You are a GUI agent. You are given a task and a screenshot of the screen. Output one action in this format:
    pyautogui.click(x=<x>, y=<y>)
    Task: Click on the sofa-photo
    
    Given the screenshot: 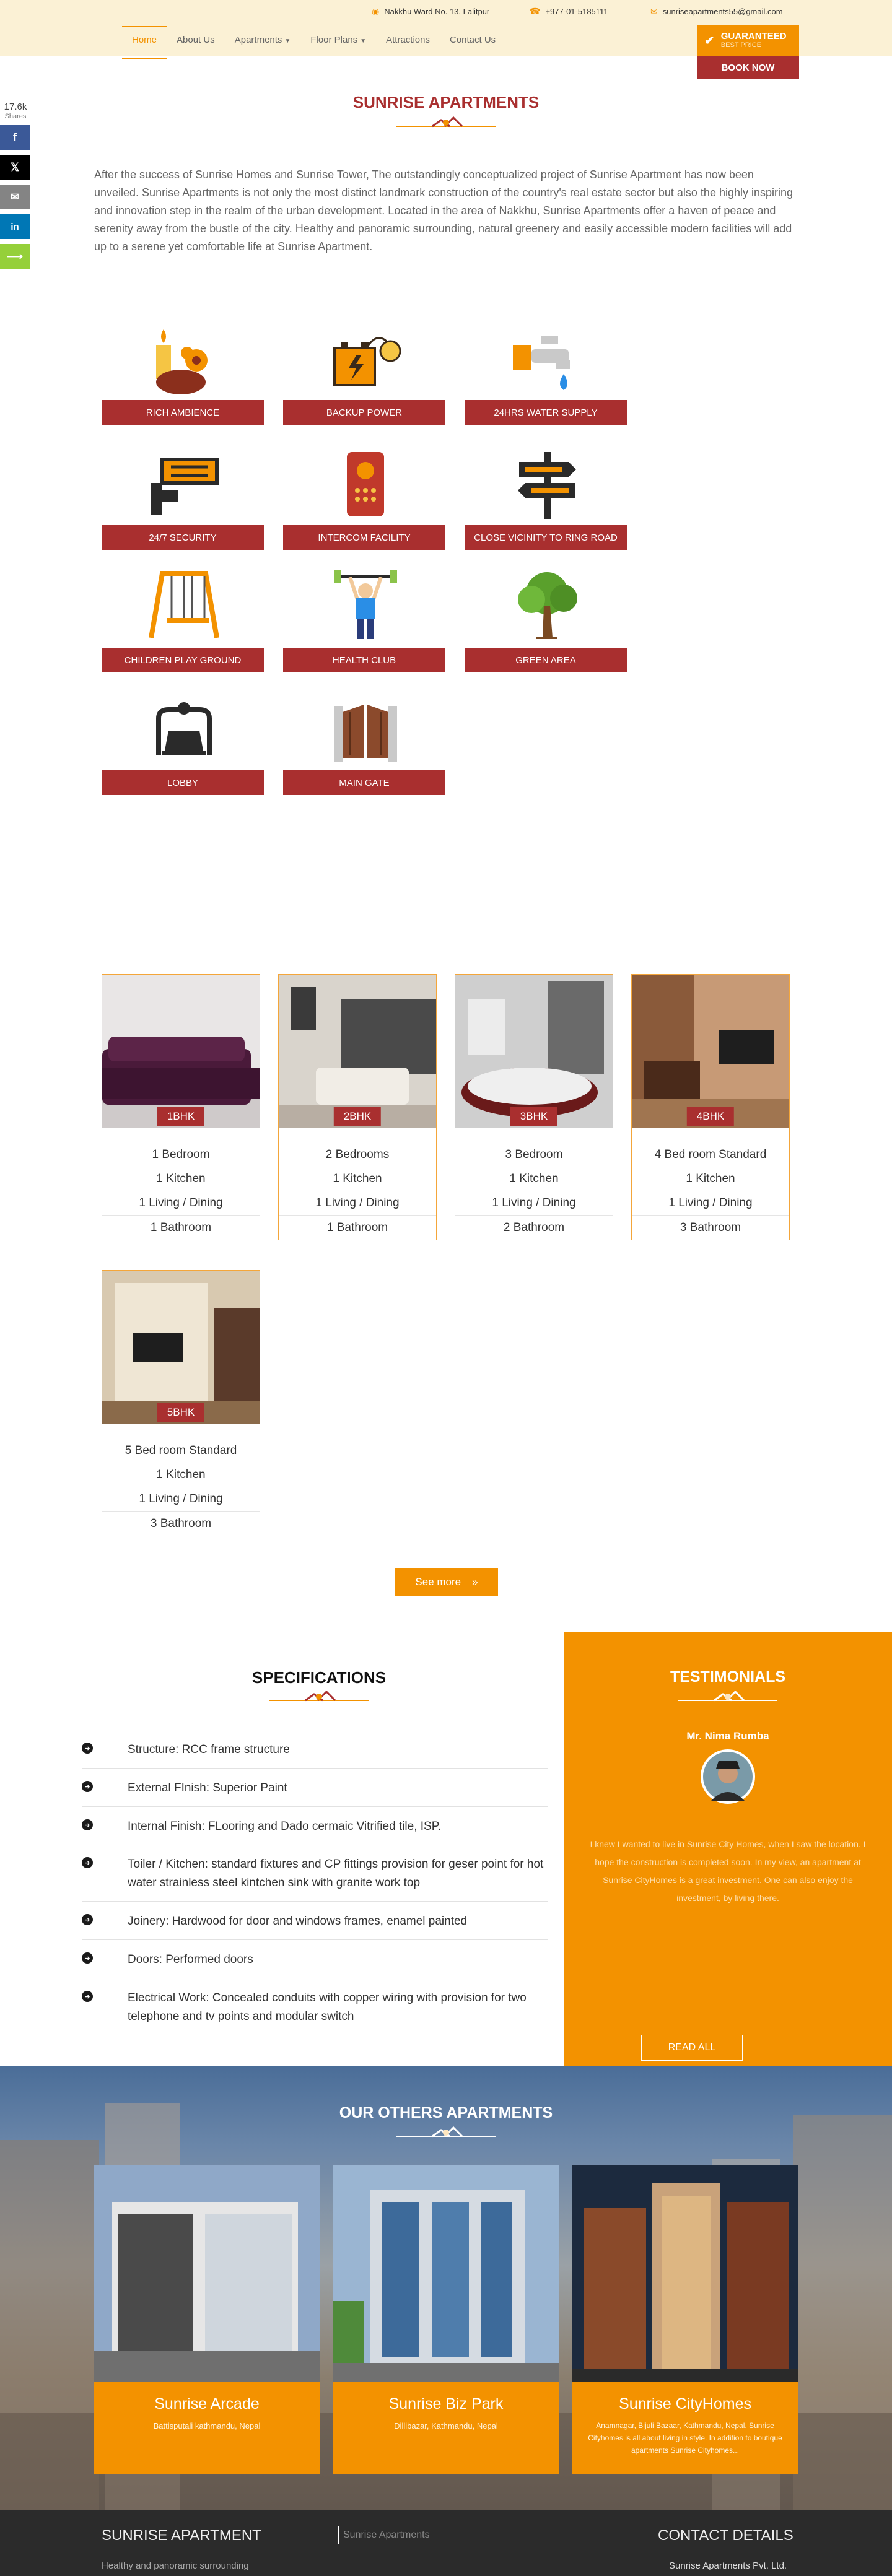 What is the action you would take?
    pyautogui.click(x=181, y=1051)
    